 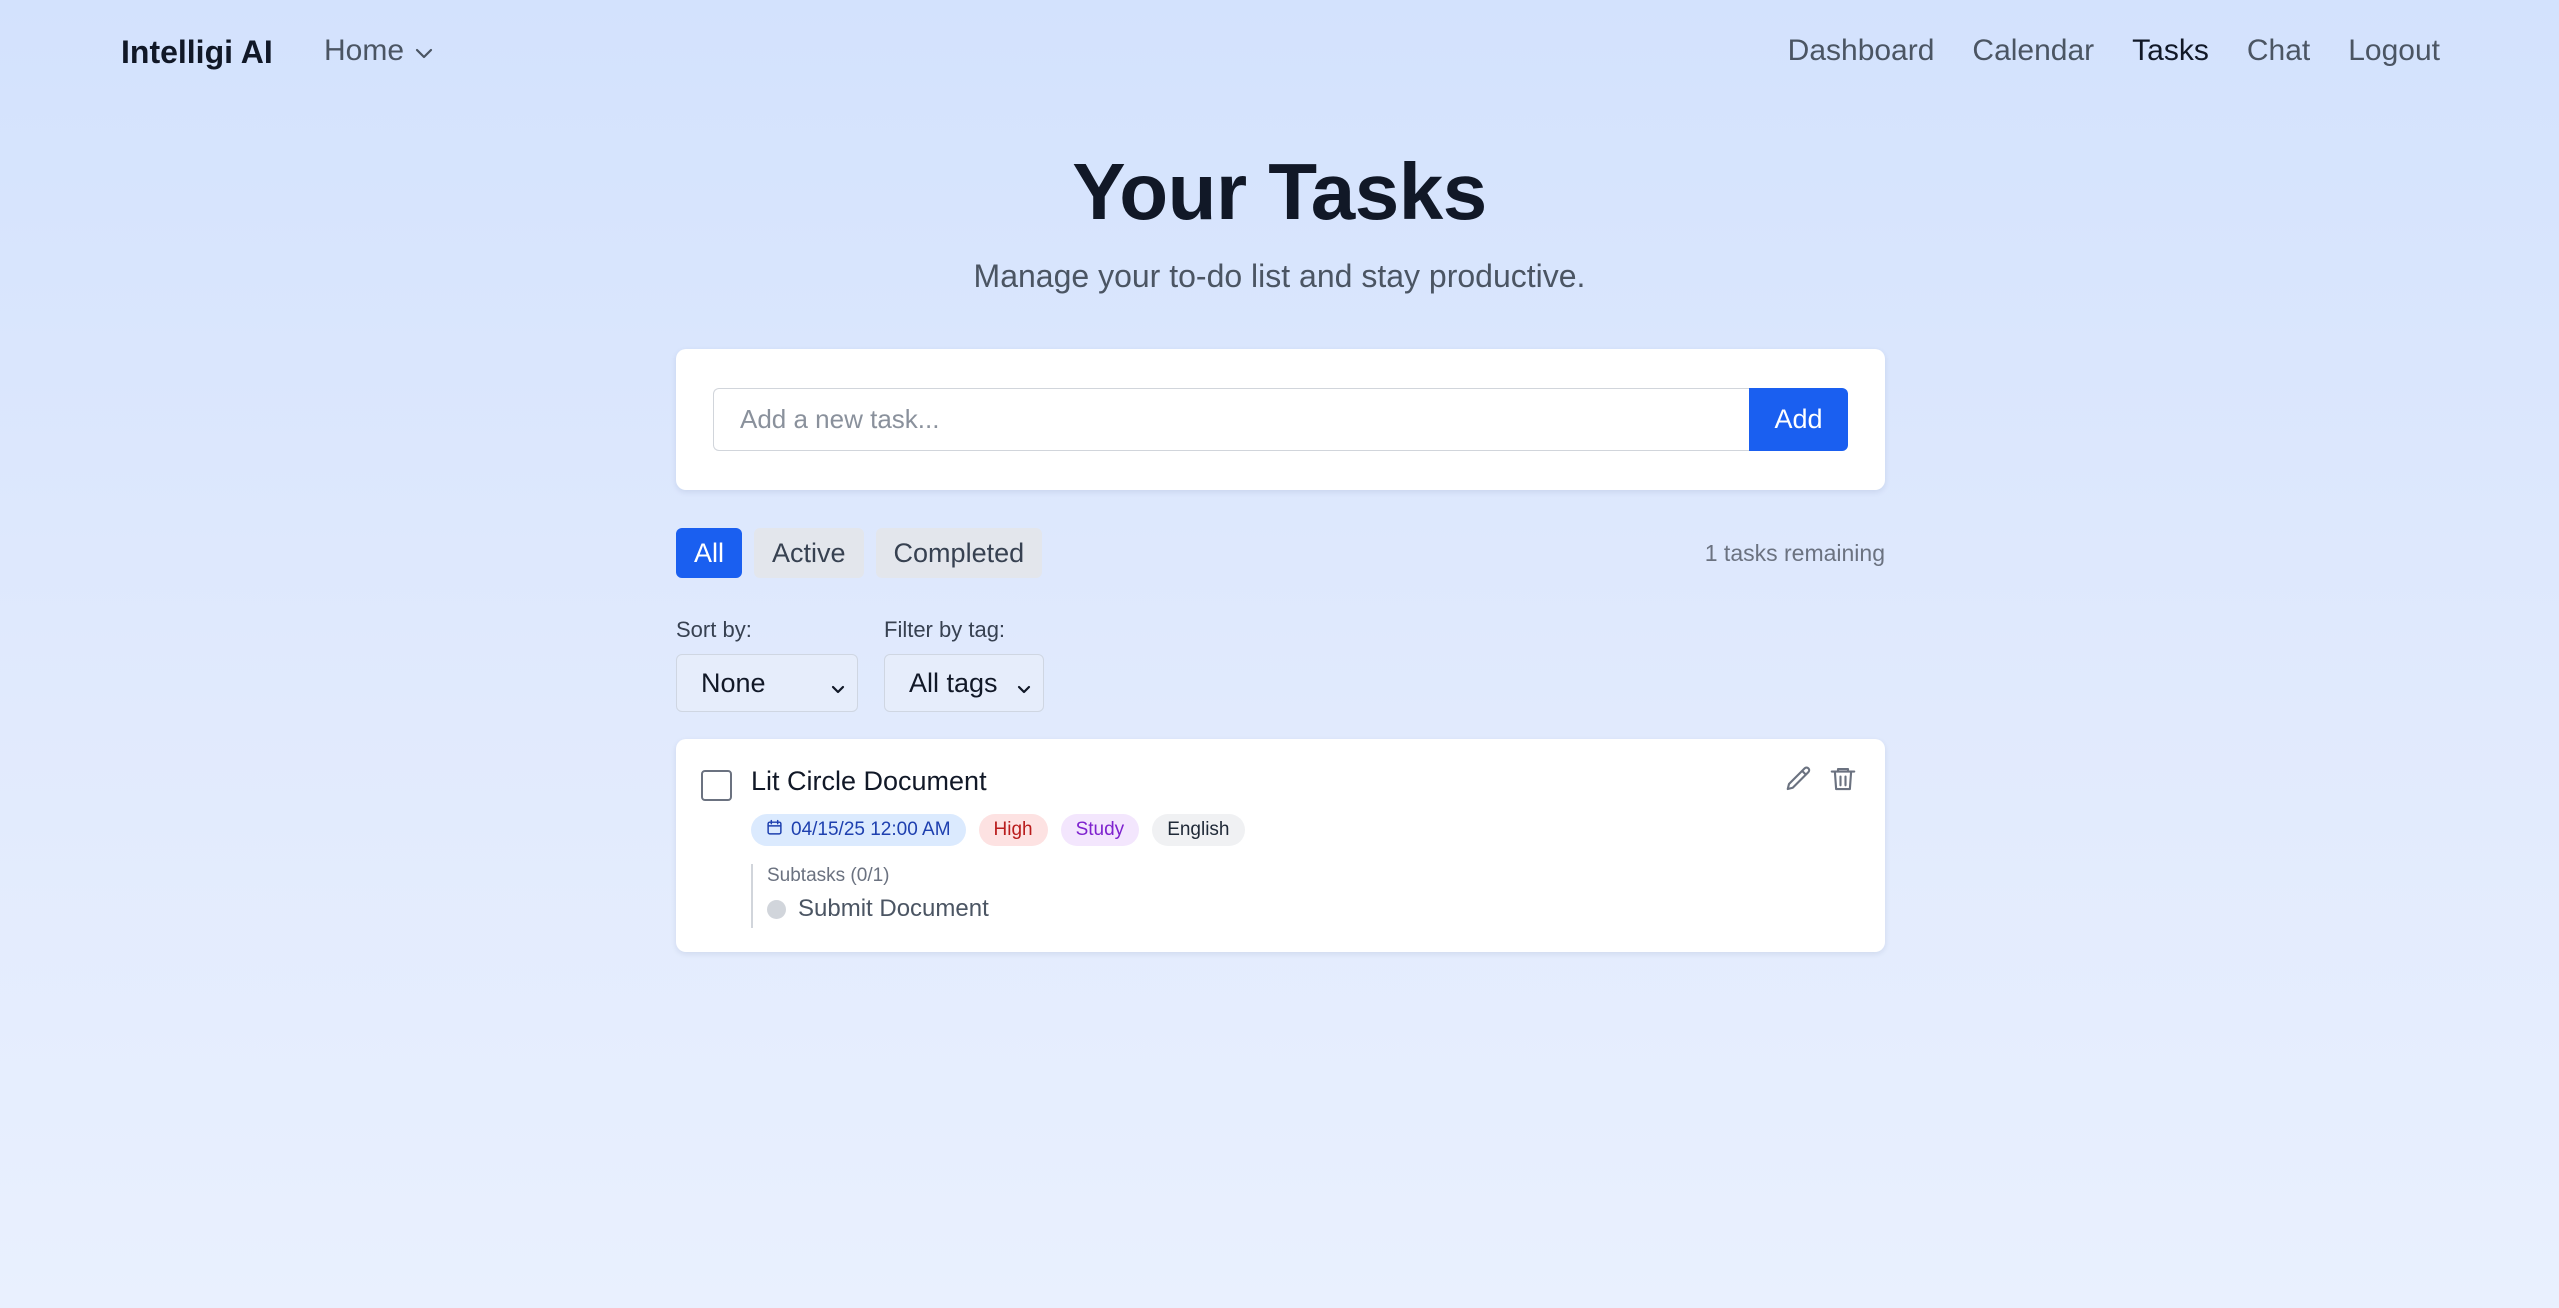 I want to click on nav-link-dashboard: Dashboard, so click(x=1861, y=51).